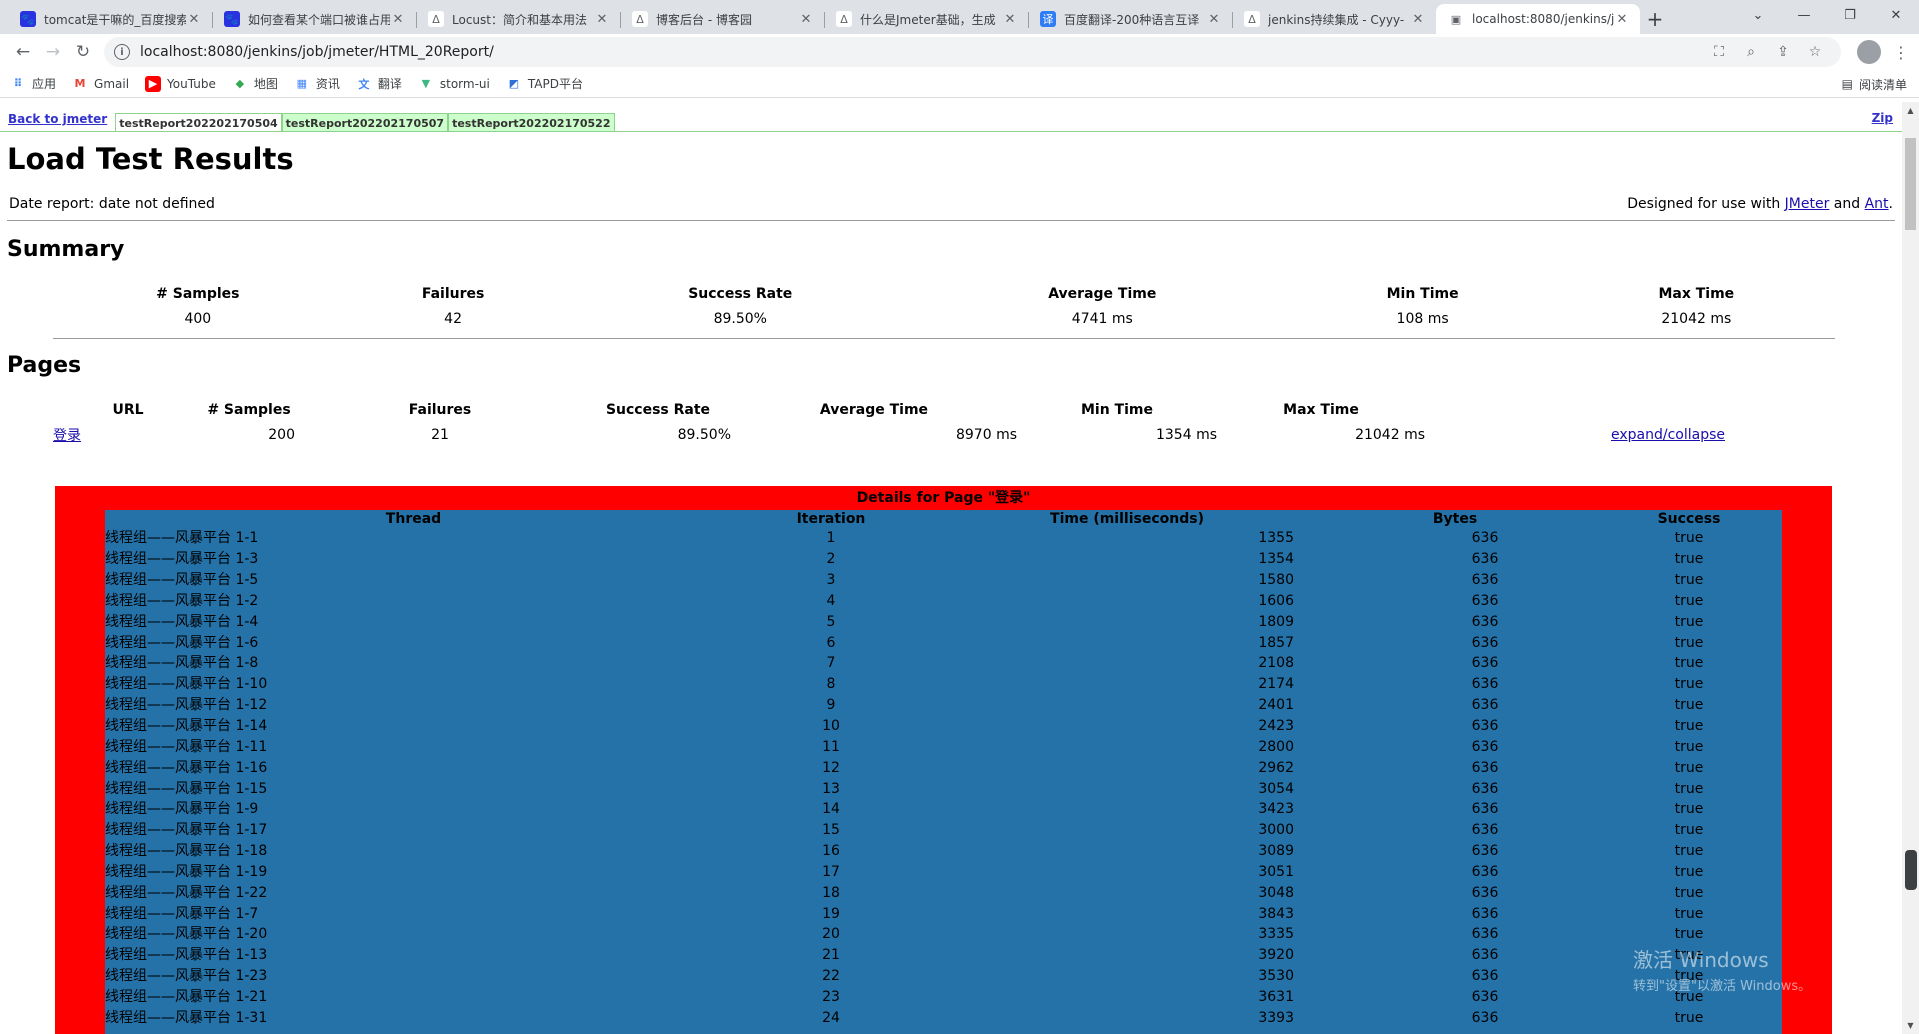  What do you see at coordinates (1896, 15) in the screenshot?
I see `close-window-button: ✕` at bounding box center [1896, 15].